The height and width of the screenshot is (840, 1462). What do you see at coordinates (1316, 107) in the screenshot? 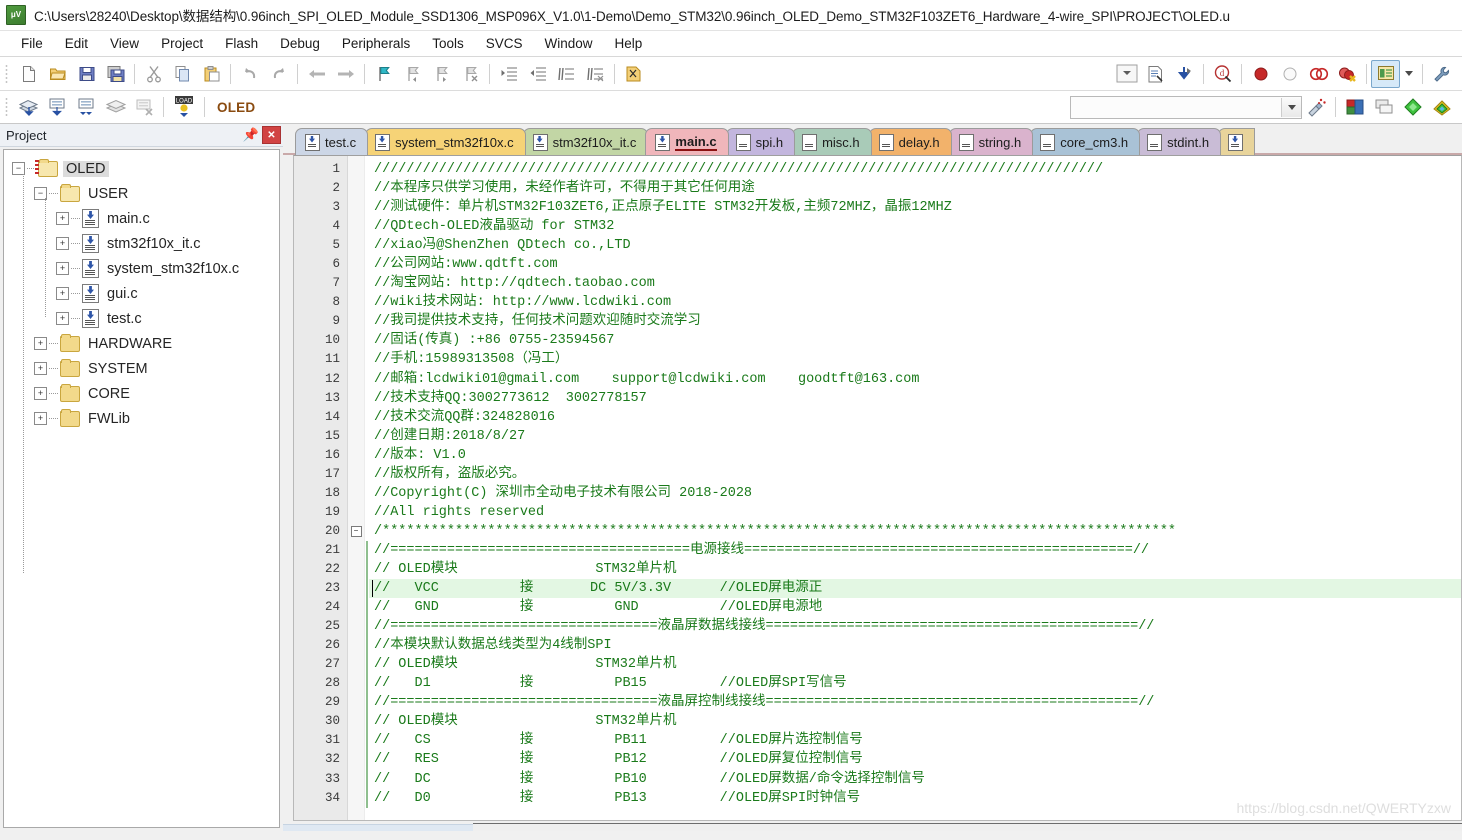
I see `target-options-icon` at bounding box center [1316, 107].